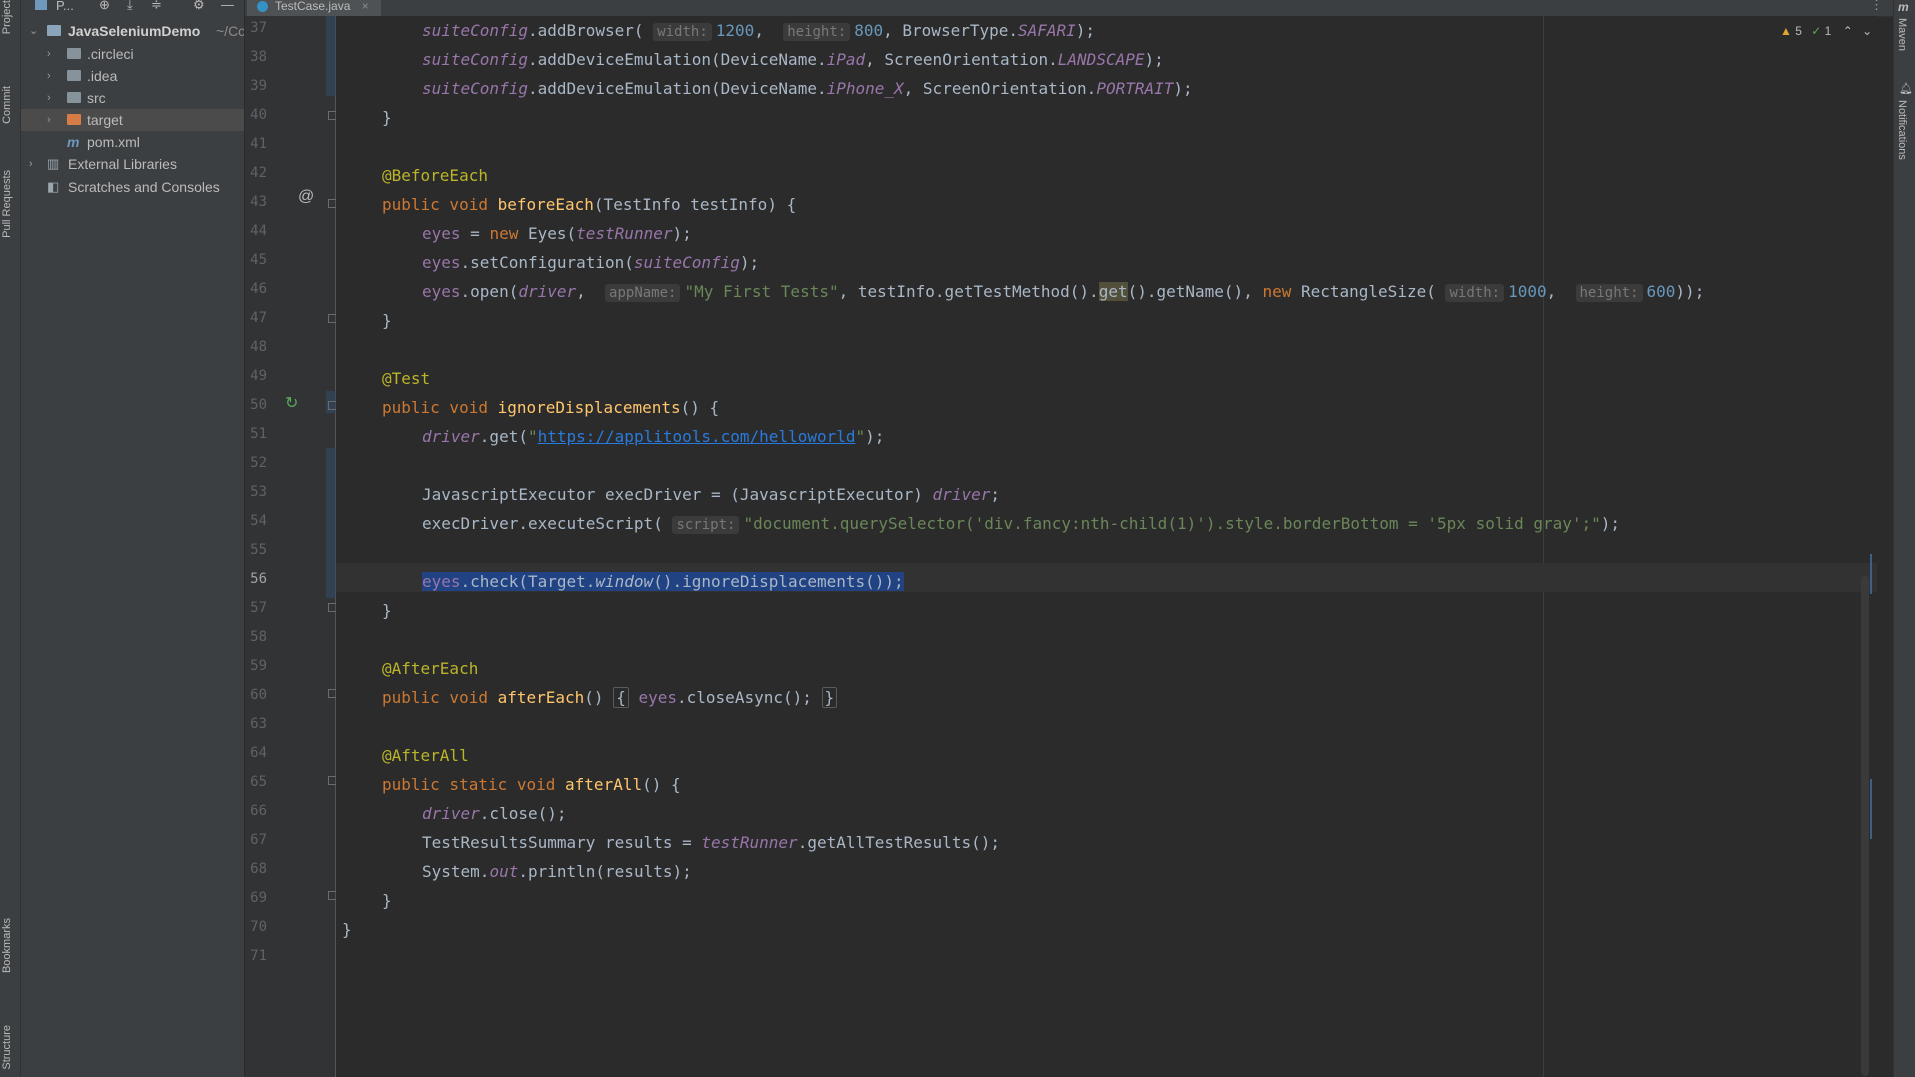 The height and width of the screenshot is (1077, 1915). Describe the element at coordinates (1871, 809) in the screenshot. I see `change-marker` at that location.